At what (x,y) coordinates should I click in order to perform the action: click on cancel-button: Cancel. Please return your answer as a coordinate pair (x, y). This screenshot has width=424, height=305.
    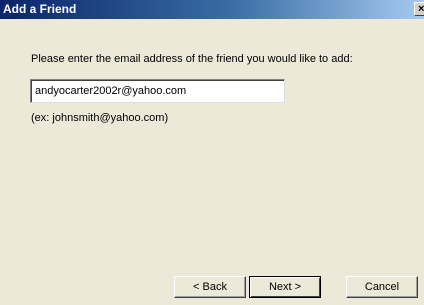
    Looking at the image, I should click on (382, 287).